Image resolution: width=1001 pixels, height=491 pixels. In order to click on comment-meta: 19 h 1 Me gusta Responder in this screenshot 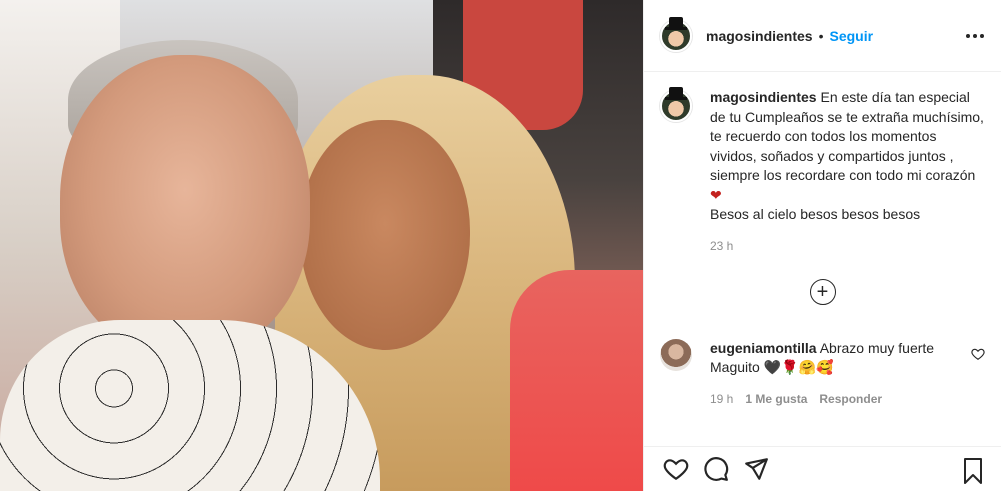, I will do `click(847, 399)`.